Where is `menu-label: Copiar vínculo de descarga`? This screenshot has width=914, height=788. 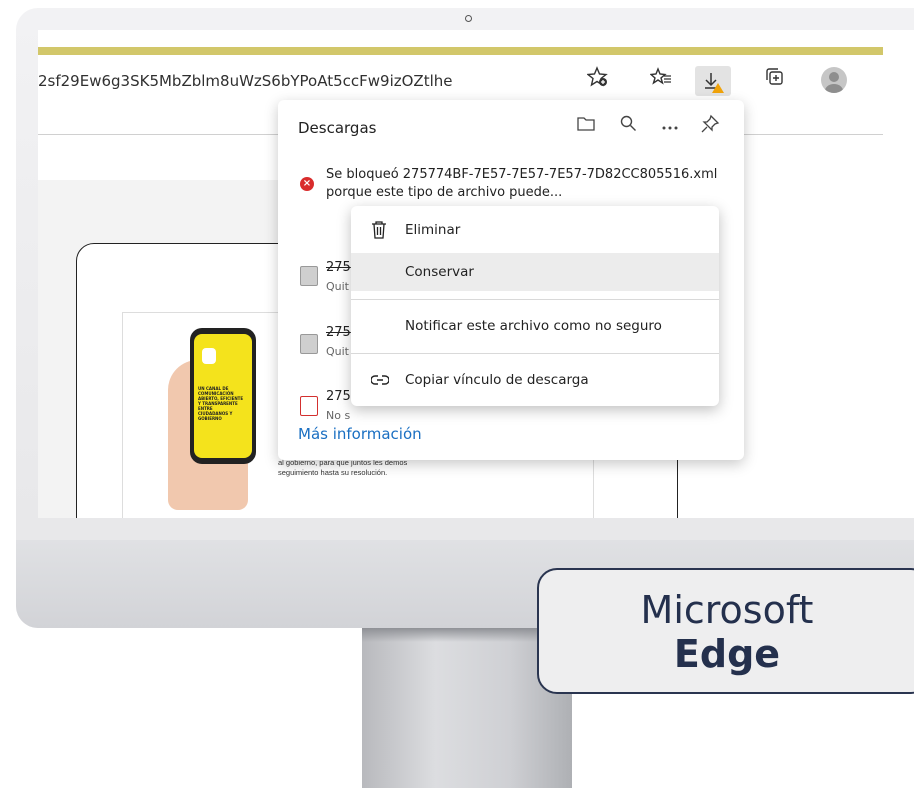
menu-label: Copiar vínculo de descarga is located at coordinates (497, 380).